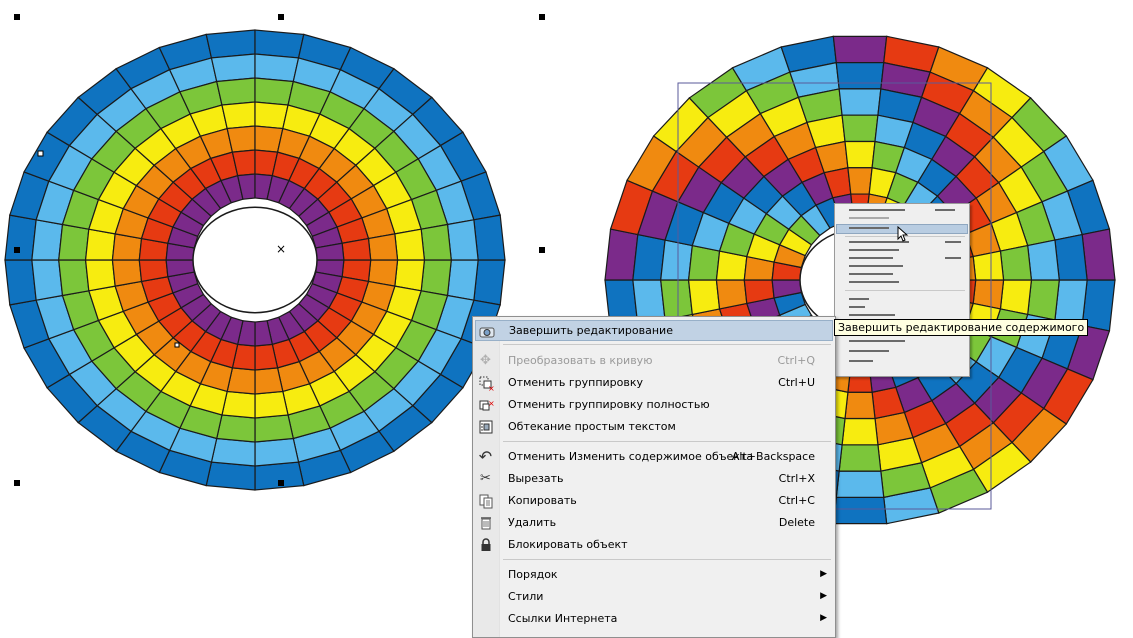  Describe the element at coordinates (563, 618) in the screenshot. I see `menu-item-label: Ссылки Интернета` at that location.